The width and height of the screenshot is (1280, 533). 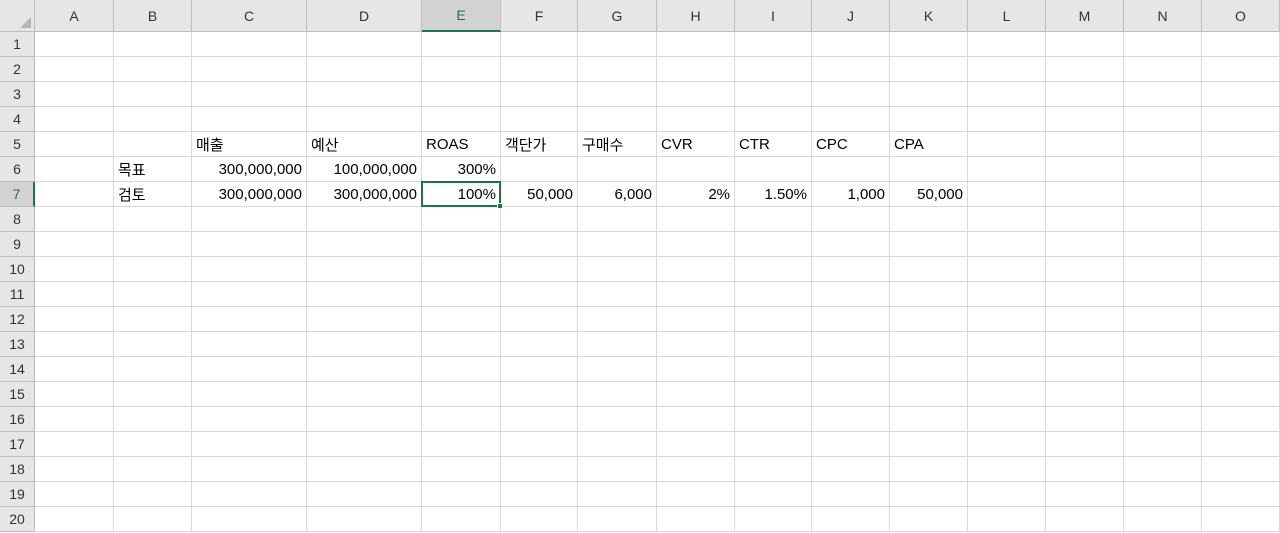 I want to click on cell-e13, so click(x=461, y=344).